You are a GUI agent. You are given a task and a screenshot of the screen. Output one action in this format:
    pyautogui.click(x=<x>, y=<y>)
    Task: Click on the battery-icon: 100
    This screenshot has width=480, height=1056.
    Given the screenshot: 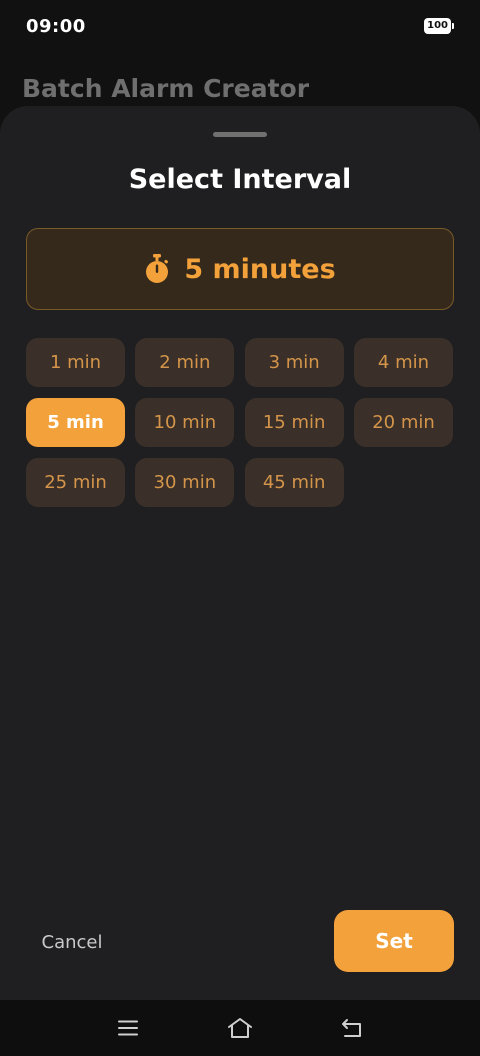 What is the action you would take?
    pyautogui.click(x=439, y=26)
    